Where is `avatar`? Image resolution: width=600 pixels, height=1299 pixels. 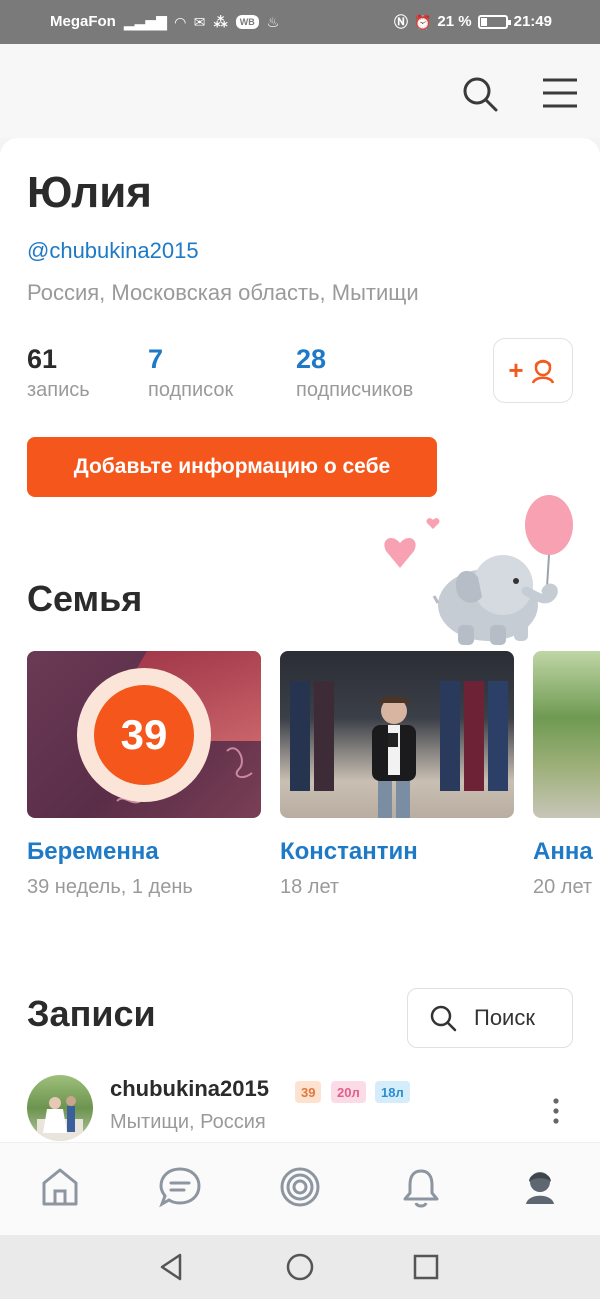 avatar is located at coordinates (60, 1108).